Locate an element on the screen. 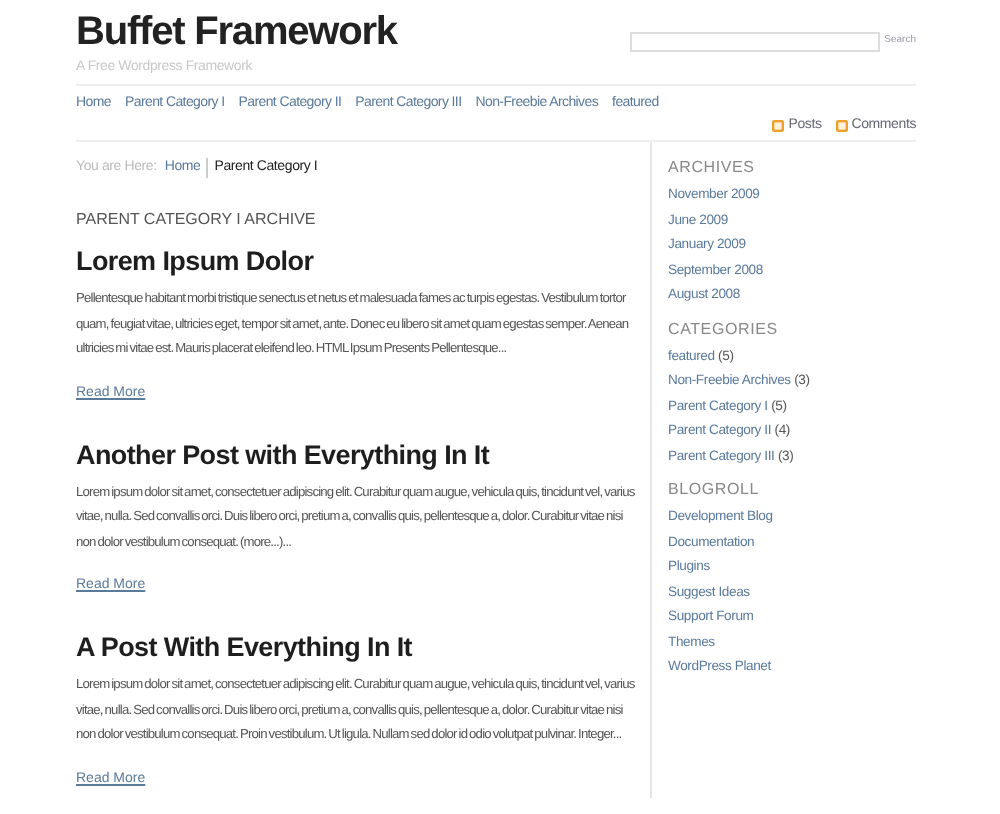  site-title: Buffet Framework is located at coordinates (236, 32).